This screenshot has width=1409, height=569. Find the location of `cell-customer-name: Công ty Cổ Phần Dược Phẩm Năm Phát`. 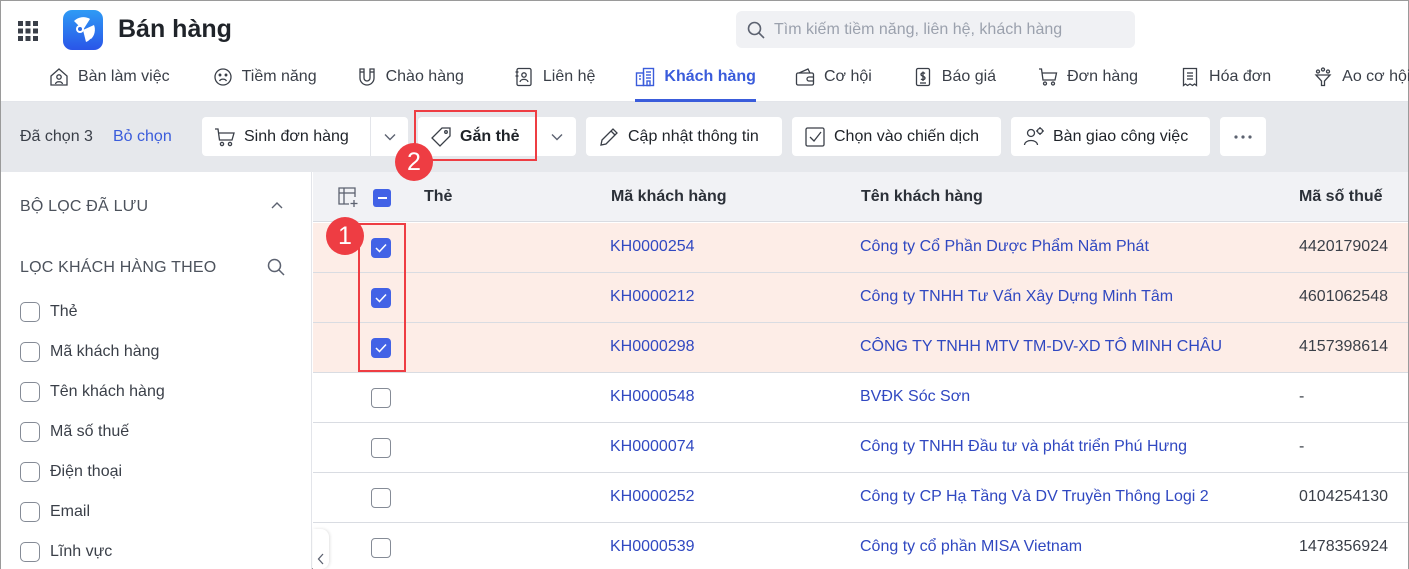

cell-customer-name: Công ty Cổ Phần Dược Phẩm Năm Phát is located at coordinates (1004, 247).